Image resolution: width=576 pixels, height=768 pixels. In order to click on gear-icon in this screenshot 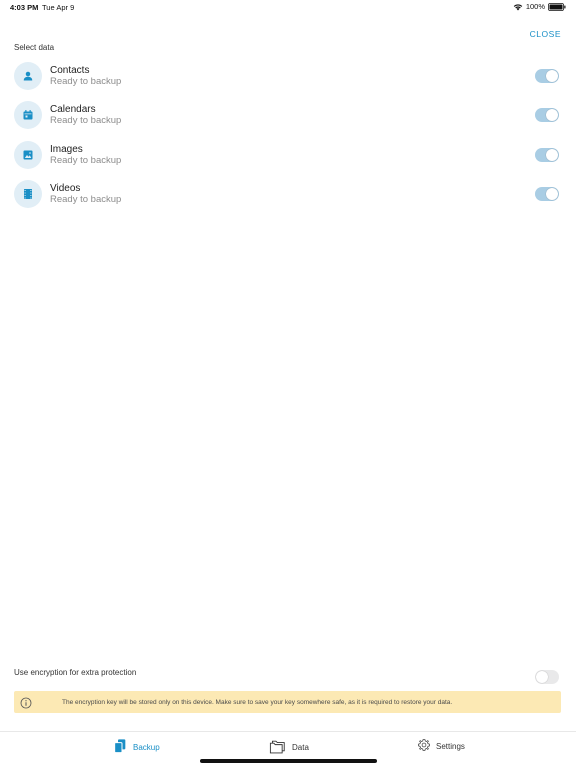, I will do `click(424, 746)`.